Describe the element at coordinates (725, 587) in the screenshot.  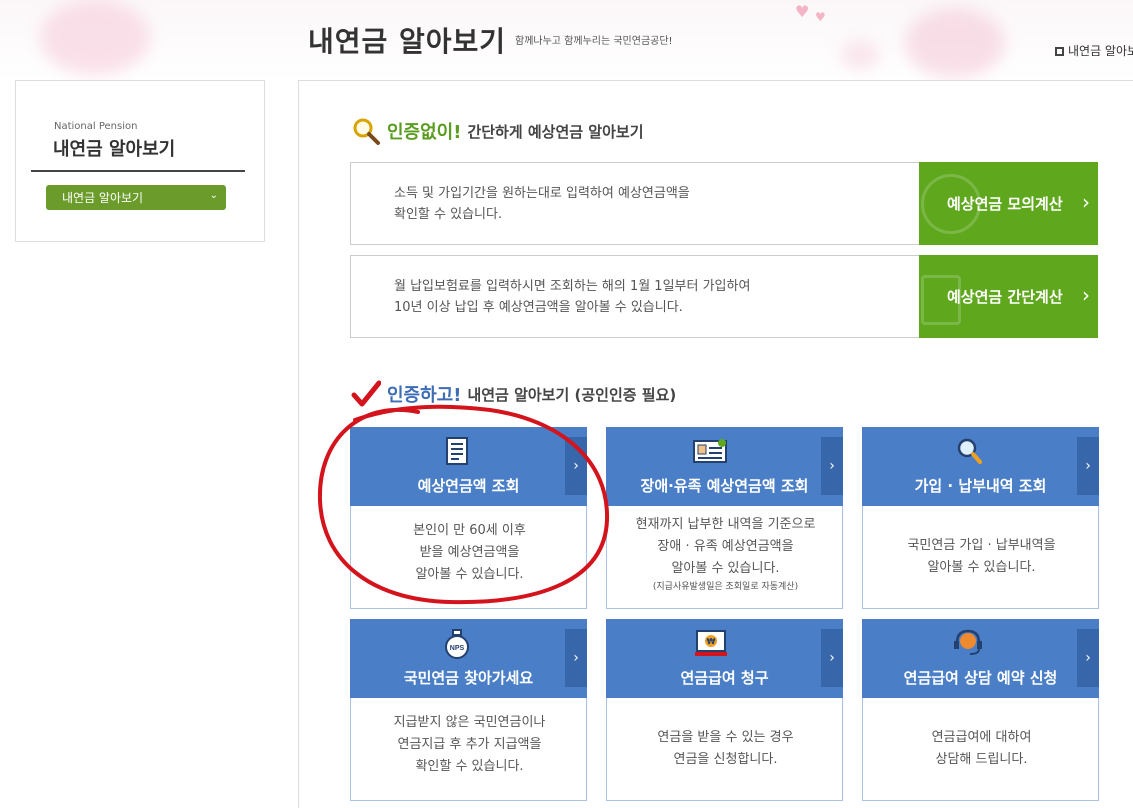
I see `card-note: (지급사유발생일은 조회일로 자동계산)` at that location.